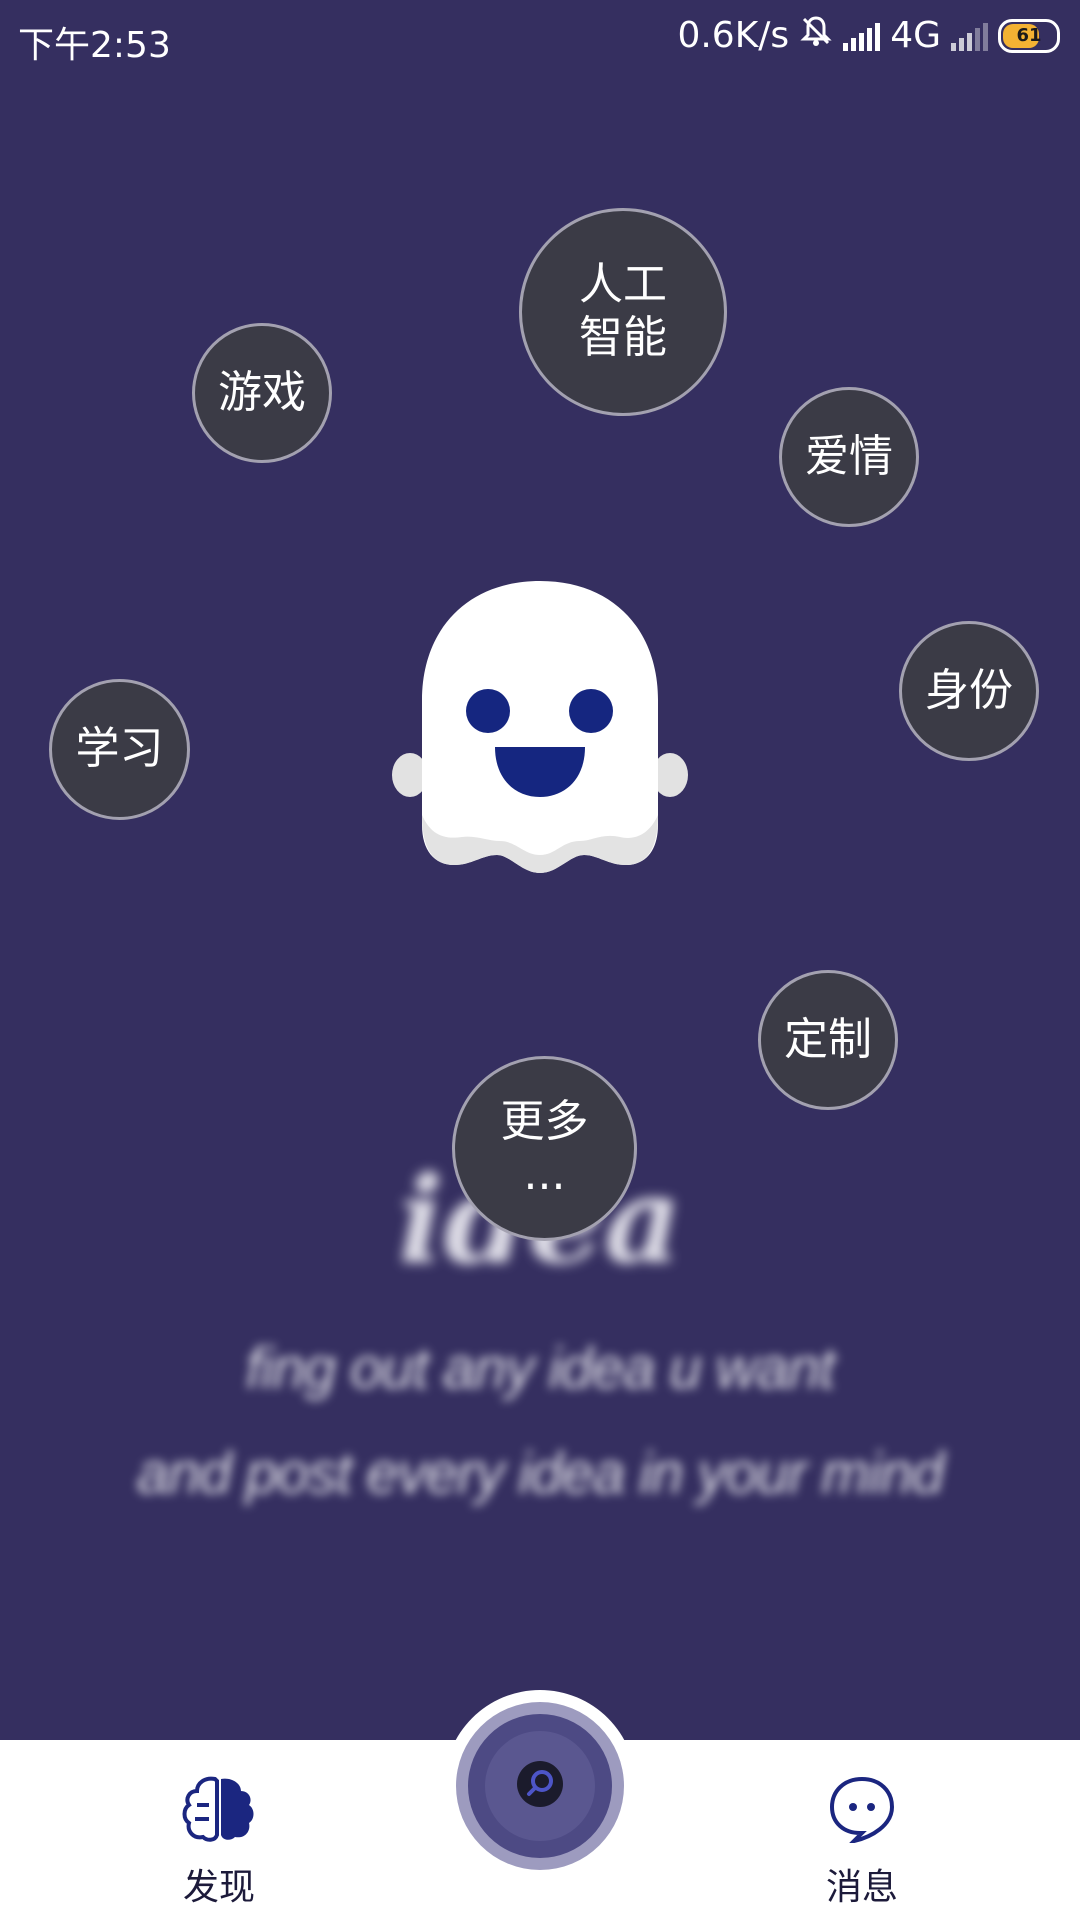 This screenshot has height=1920, width=1080. I want to click on bubble-ai: 人工 智能, so click(623, 312).